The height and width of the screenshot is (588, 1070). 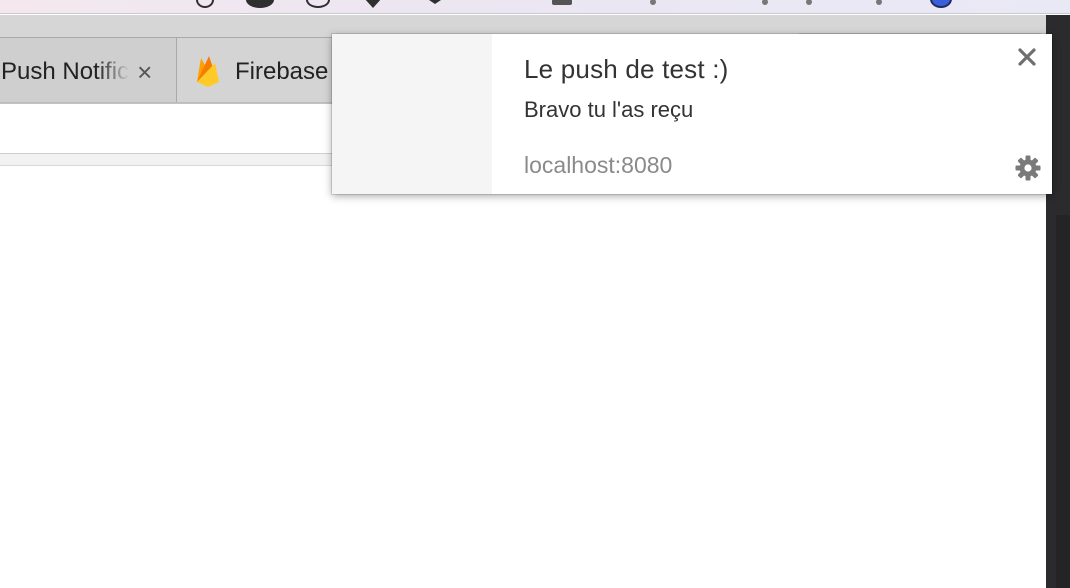 I want to click on globe-icon, so click(x=941, y=4).